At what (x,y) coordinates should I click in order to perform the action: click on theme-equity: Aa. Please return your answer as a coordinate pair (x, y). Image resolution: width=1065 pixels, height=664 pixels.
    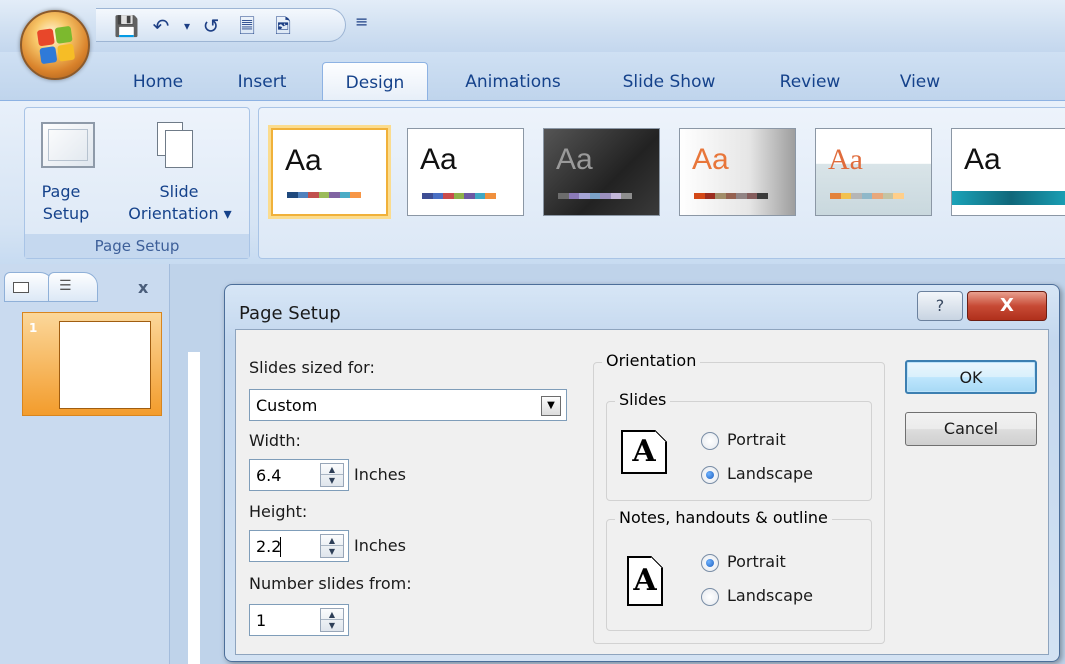
    Looking at the image, I should click on (1008, 172).